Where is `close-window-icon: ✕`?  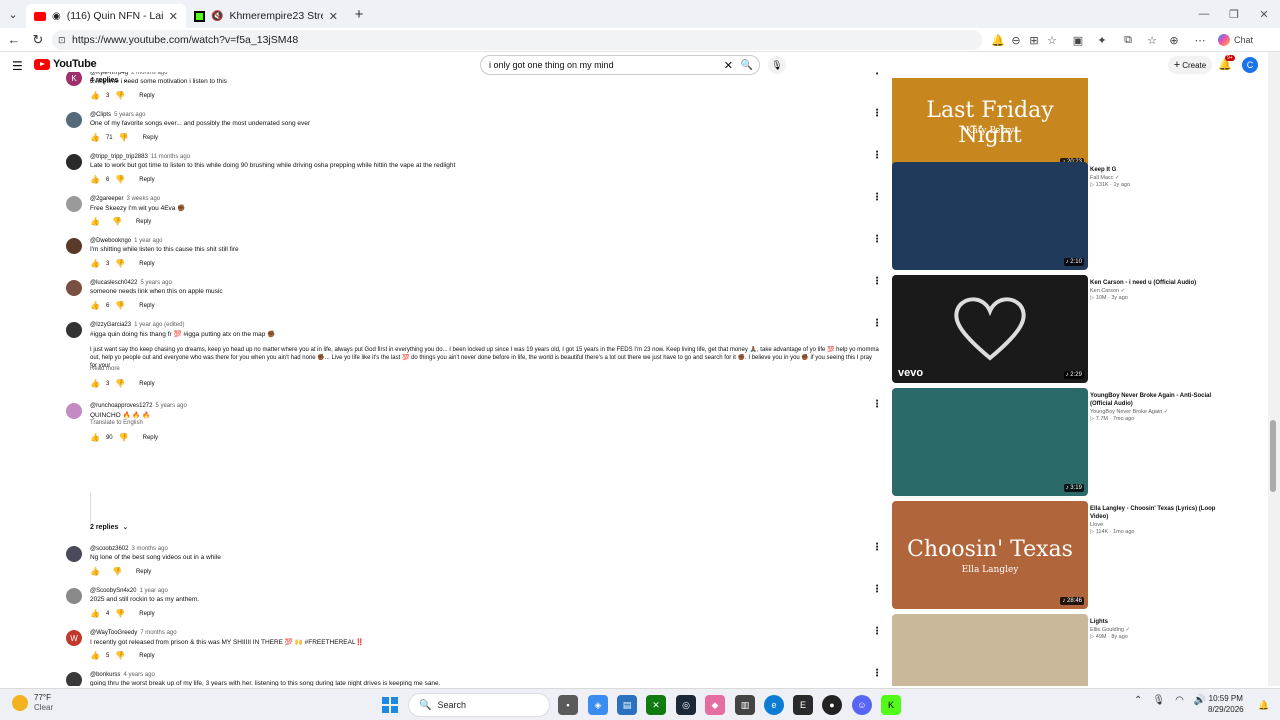 close-window-icon: ✕ is located at coordinates (1264, 14).